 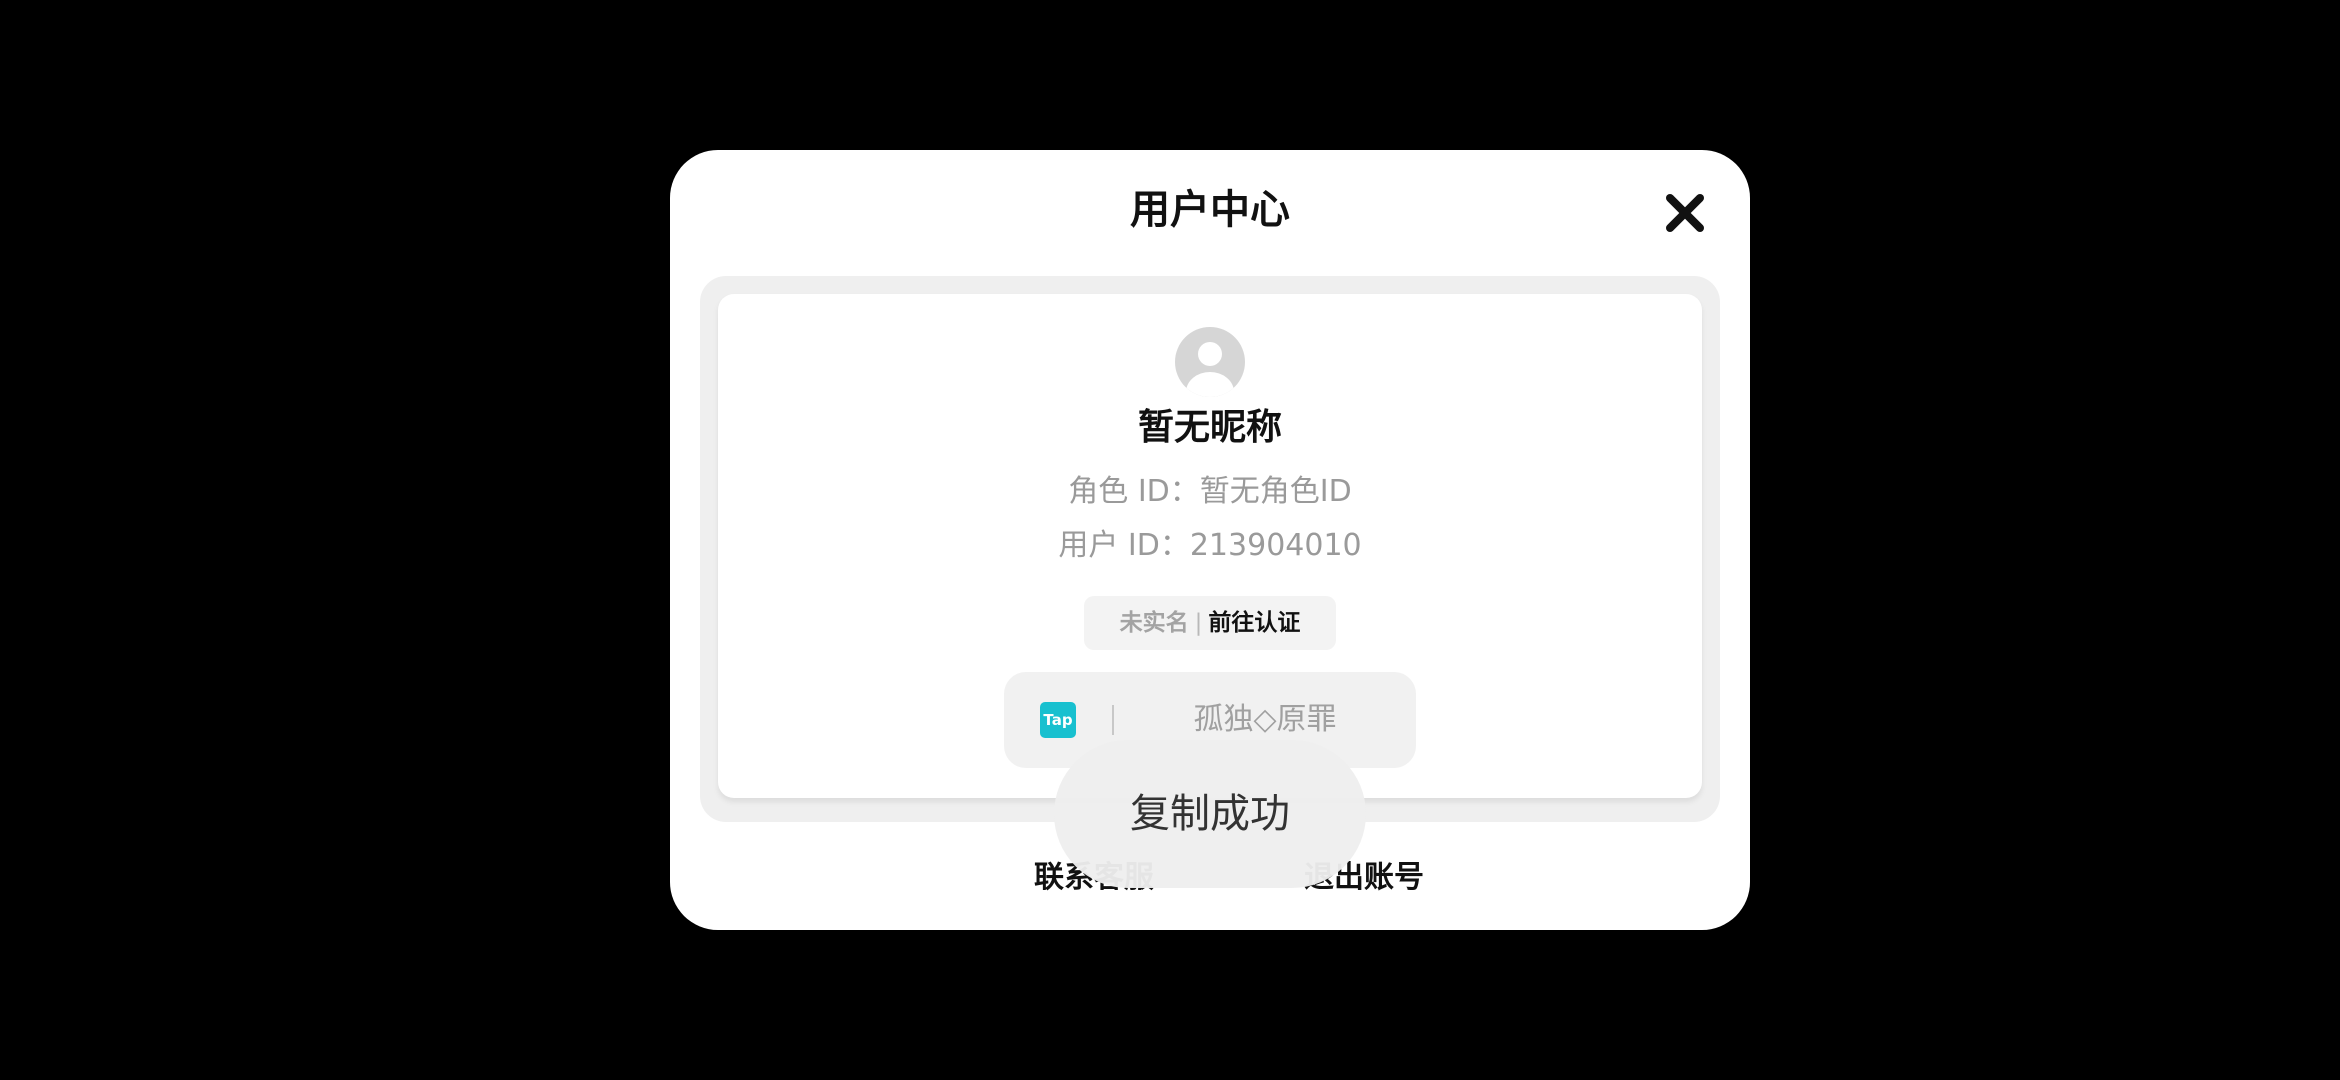 I want to click on nickname: 暂无昵称, so click(x=1209, y=427).